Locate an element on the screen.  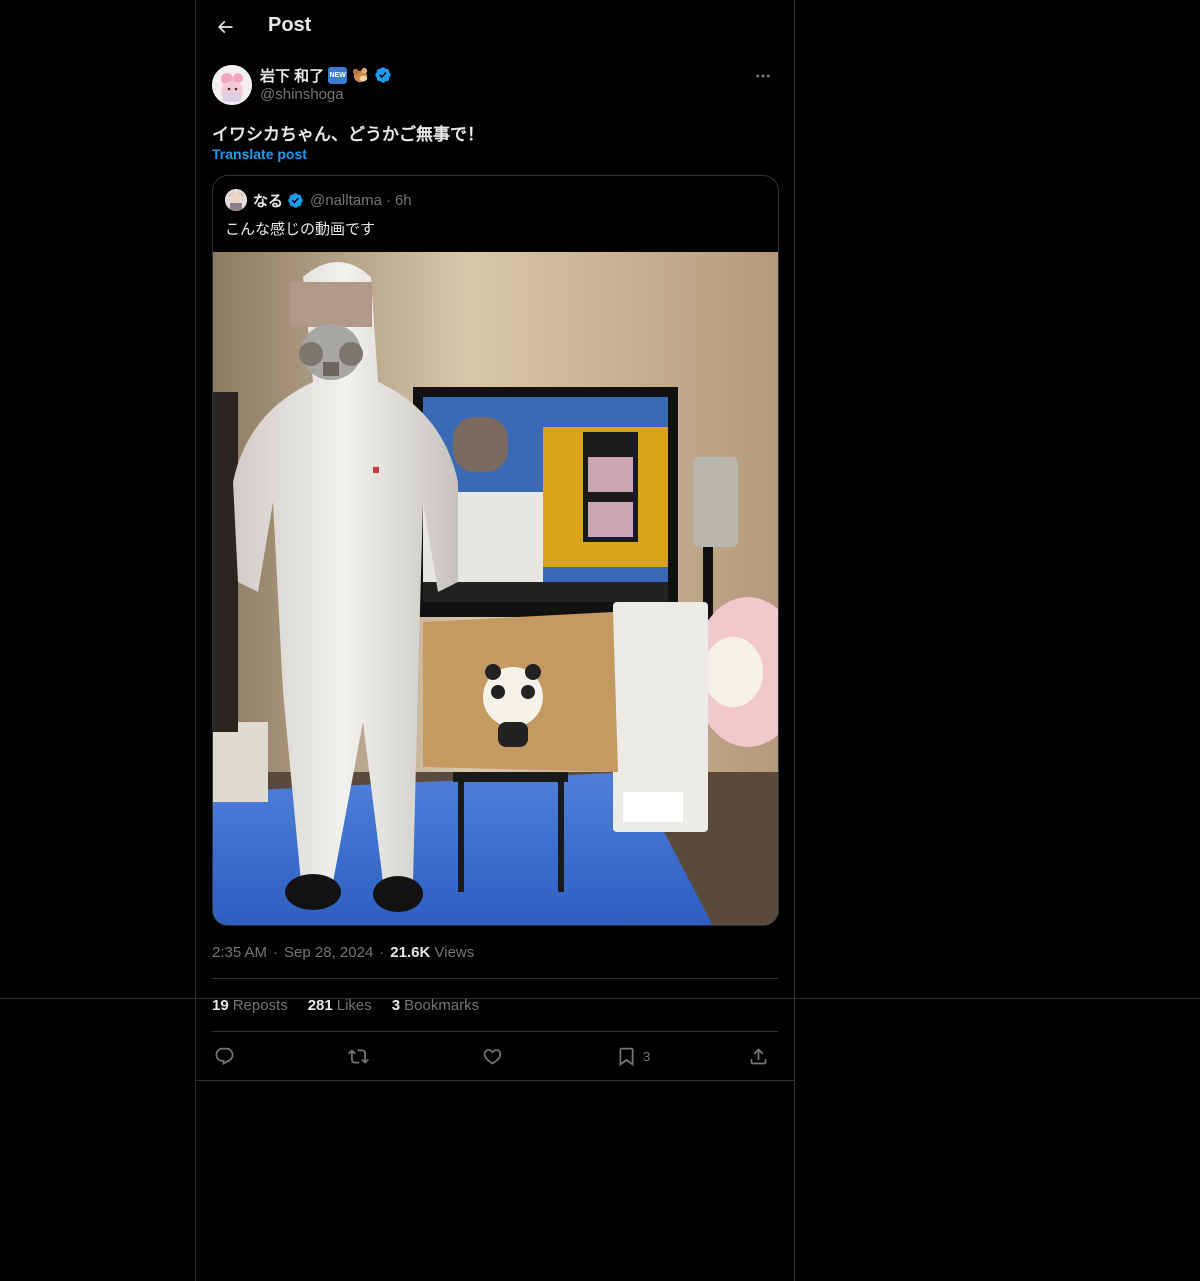
bookmark-icon is located at coordinates (626, 1056).